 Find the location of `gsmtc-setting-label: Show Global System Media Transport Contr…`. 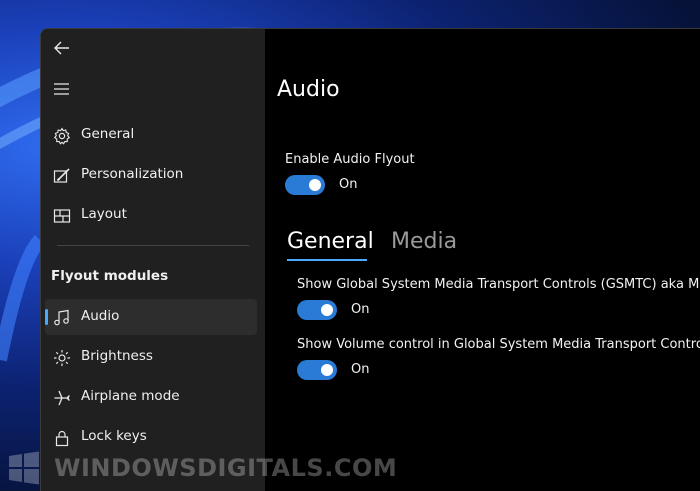

gsmtc-setting-label: Show Global System Media Transport Contr… is located at coordinates (498, 284).